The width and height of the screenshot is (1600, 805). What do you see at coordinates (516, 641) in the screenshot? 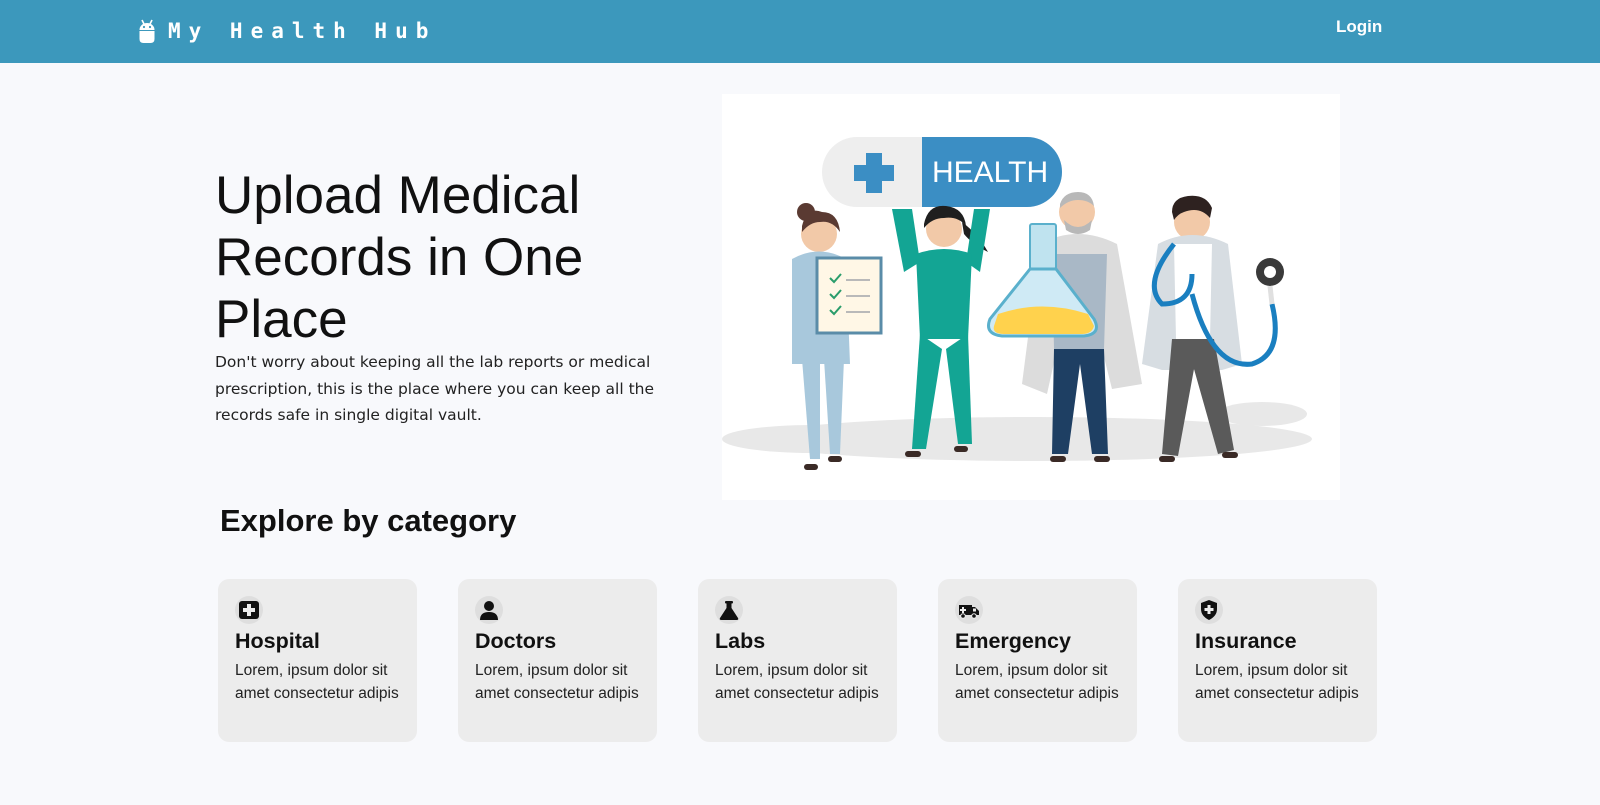
I see `category-title: Doctors` at bounding box center [516, 641].